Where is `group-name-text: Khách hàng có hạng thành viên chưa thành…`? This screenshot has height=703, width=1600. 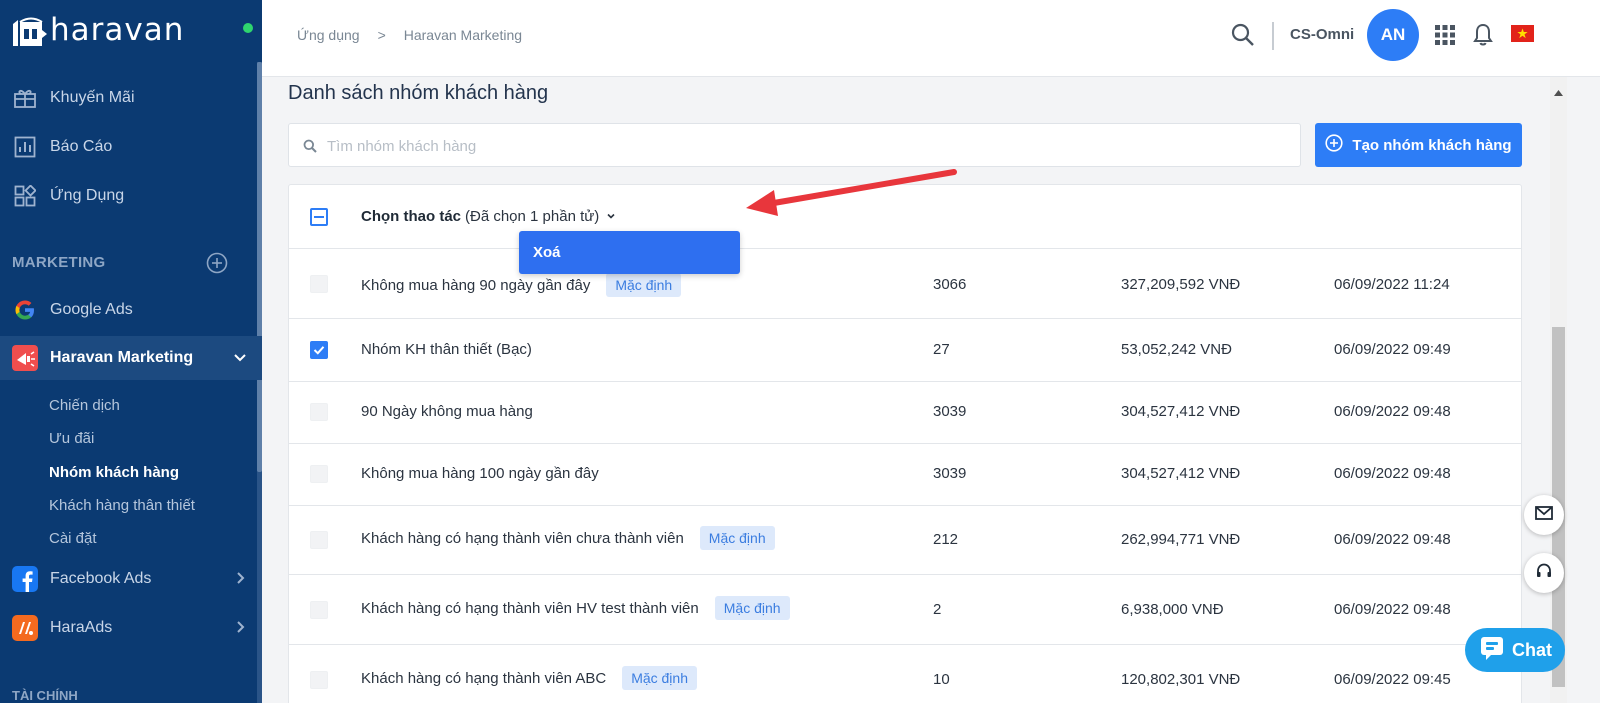 group-name-text: Khách hàng có hạng thành viên chưa thành… is located at coordinates (522, 538).